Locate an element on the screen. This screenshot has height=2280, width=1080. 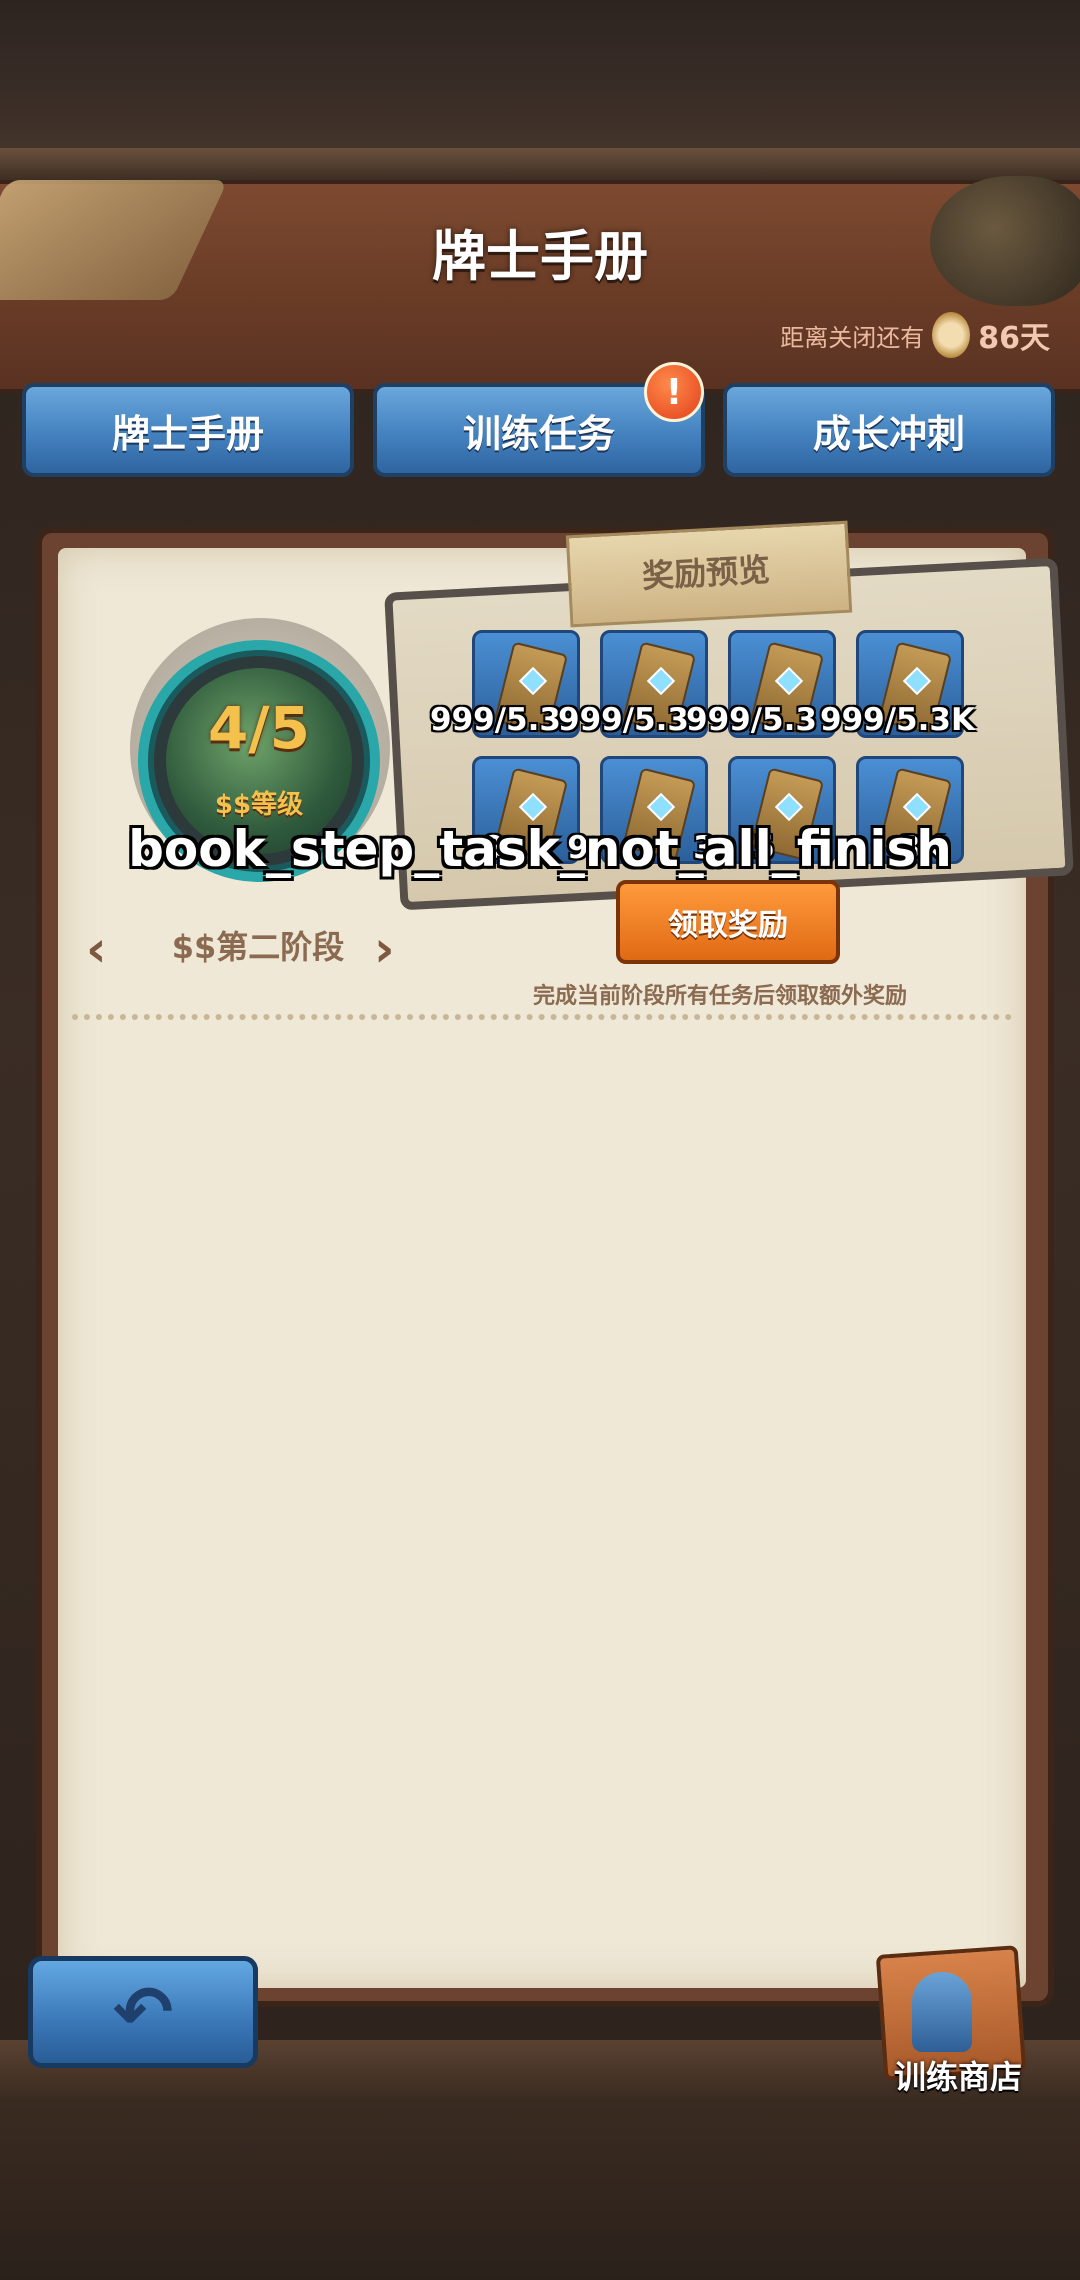
page-title: 牌士手册 is located at coordinates (540, 256).